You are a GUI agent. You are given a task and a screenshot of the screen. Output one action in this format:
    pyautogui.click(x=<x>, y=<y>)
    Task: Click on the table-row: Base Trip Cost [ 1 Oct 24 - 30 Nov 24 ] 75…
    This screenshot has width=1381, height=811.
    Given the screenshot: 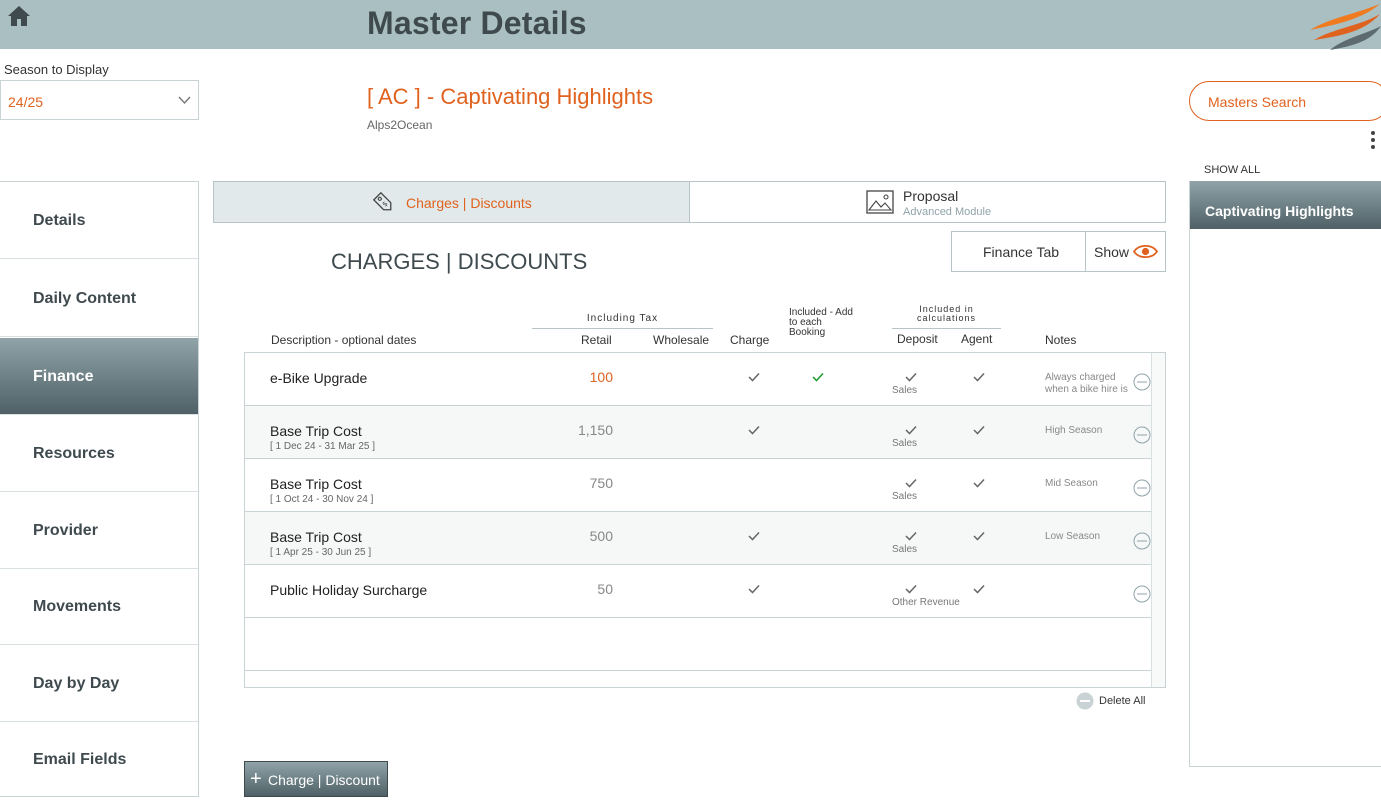 What is the action you would take?
    pyautogui.click(x=698, y=485)
    